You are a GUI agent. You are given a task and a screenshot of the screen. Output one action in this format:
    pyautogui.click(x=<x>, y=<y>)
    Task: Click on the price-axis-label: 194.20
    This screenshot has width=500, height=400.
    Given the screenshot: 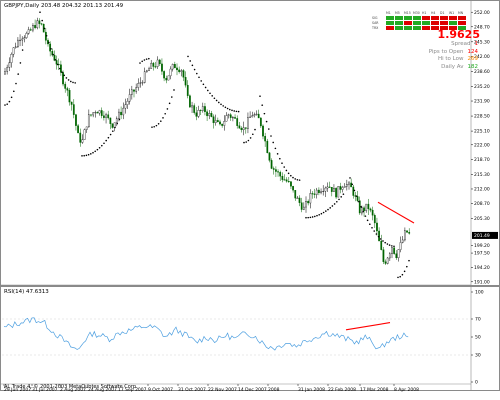 What is the action you would take?
    pyautogui.click(x=482, y=268)
    